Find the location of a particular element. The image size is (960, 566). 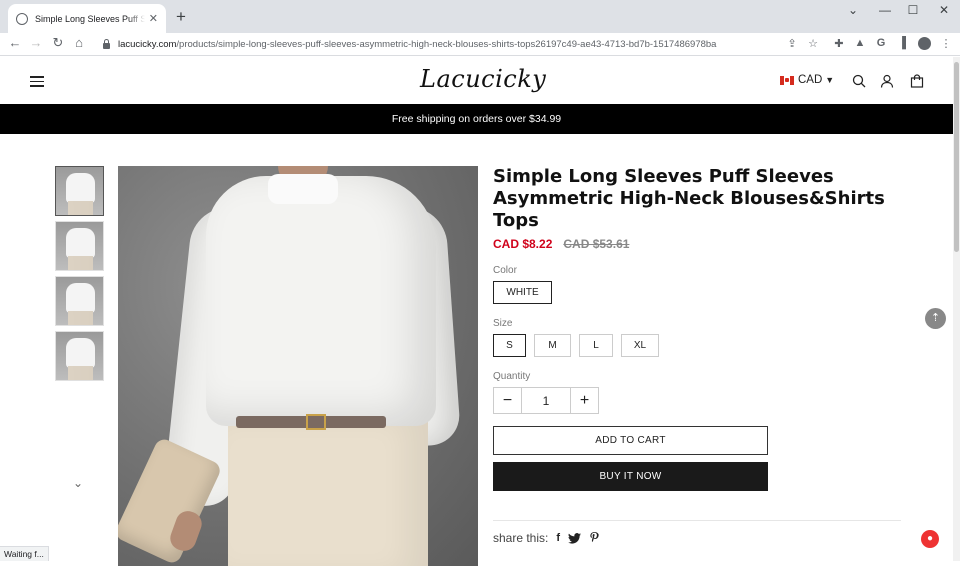

quantity-stepper: − 1 + is located at coordinates (546, 400).